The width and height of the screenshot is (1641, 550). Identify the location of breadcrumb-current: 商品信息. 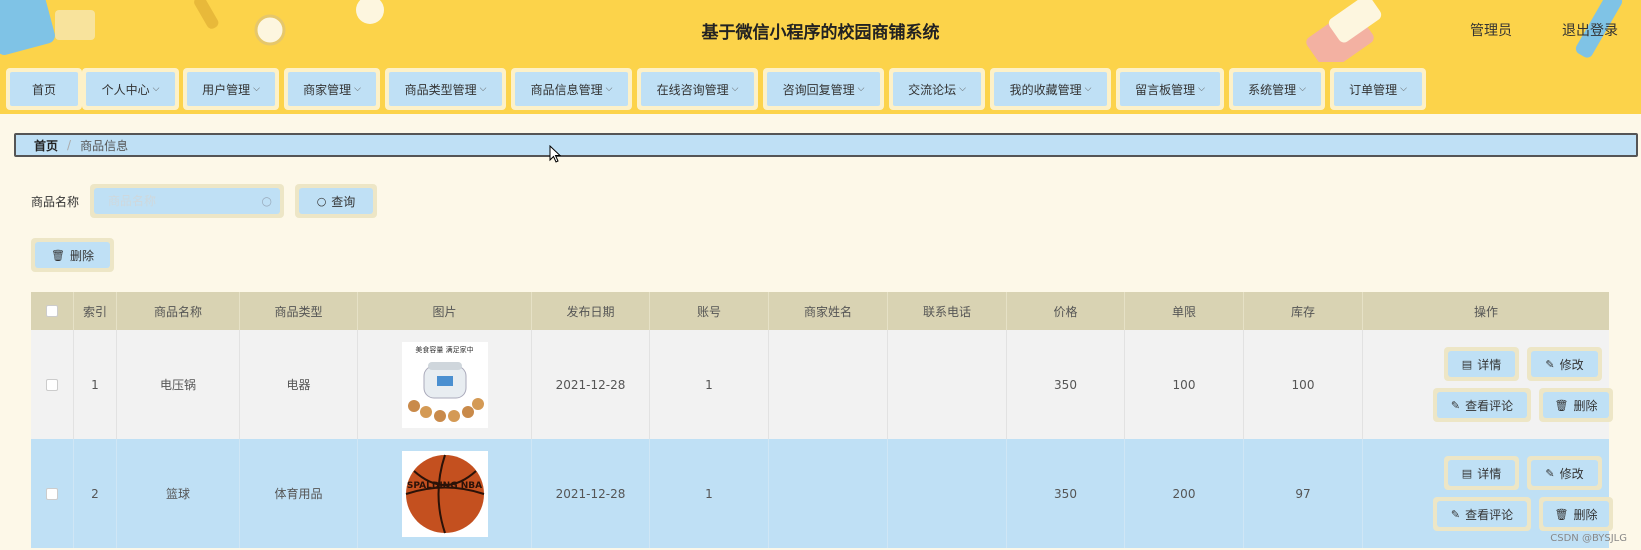
(104, 145).